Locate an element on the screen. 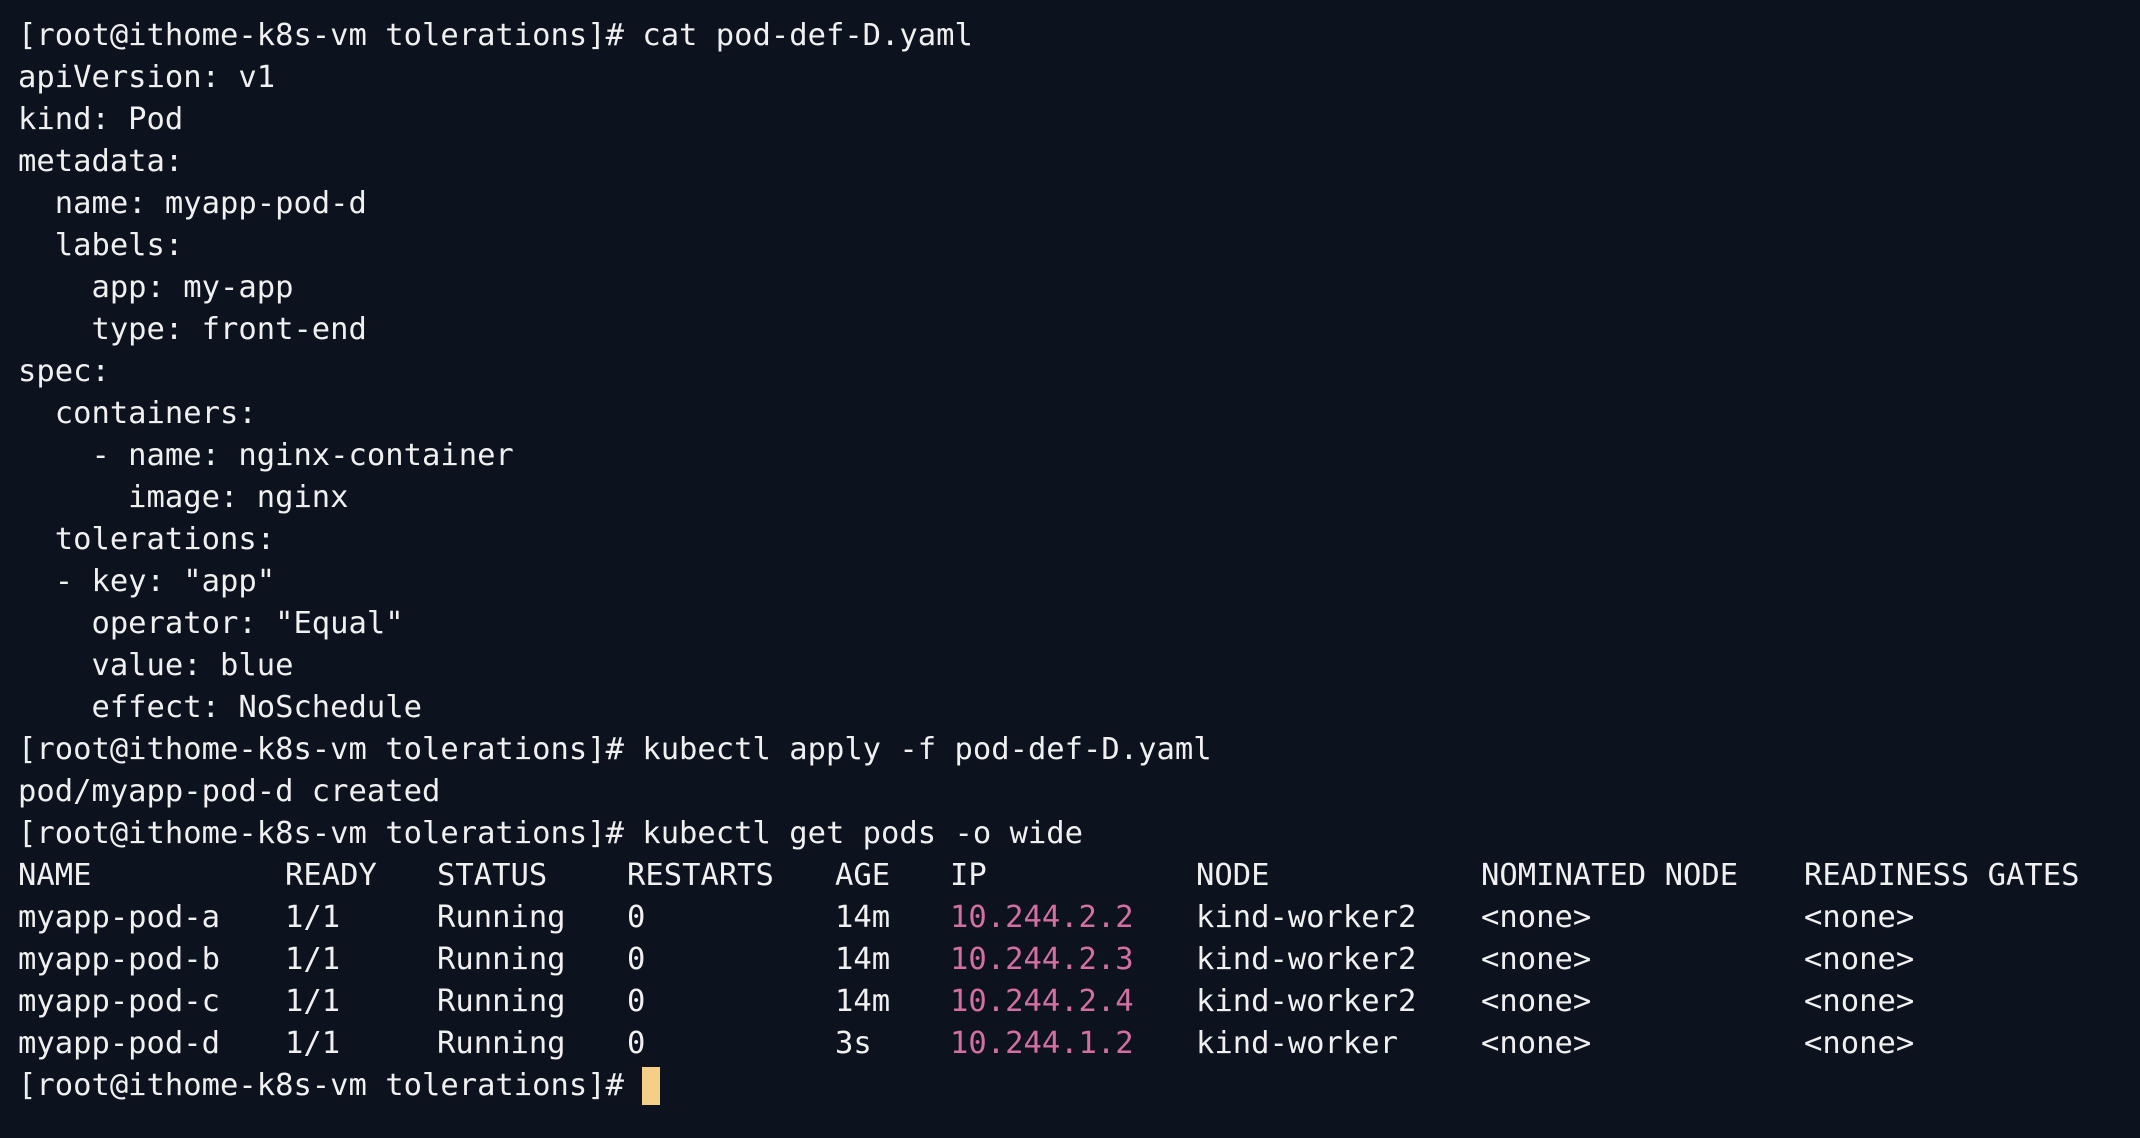  yaml-line: metadata: is located at coordinates (101, 161).